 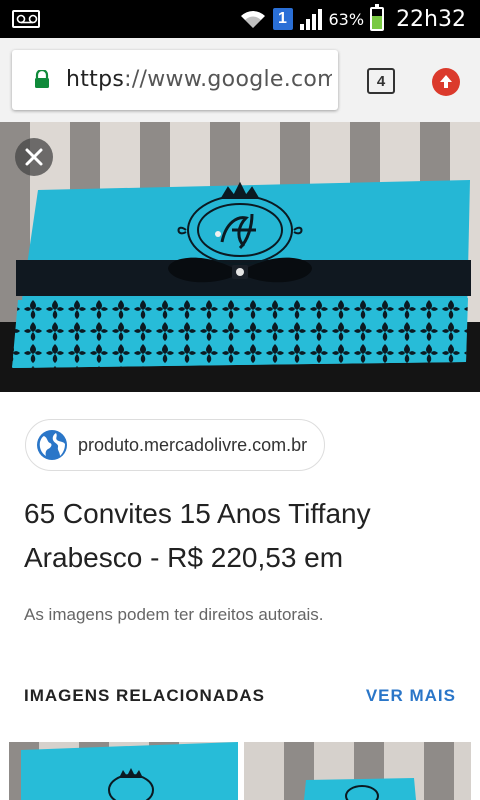 What do you see at coordinates (174, 614) in the screenshot?
I see `copyright-note: As imagens podem ter direitos autorais.` at bounding box center [174, 614].